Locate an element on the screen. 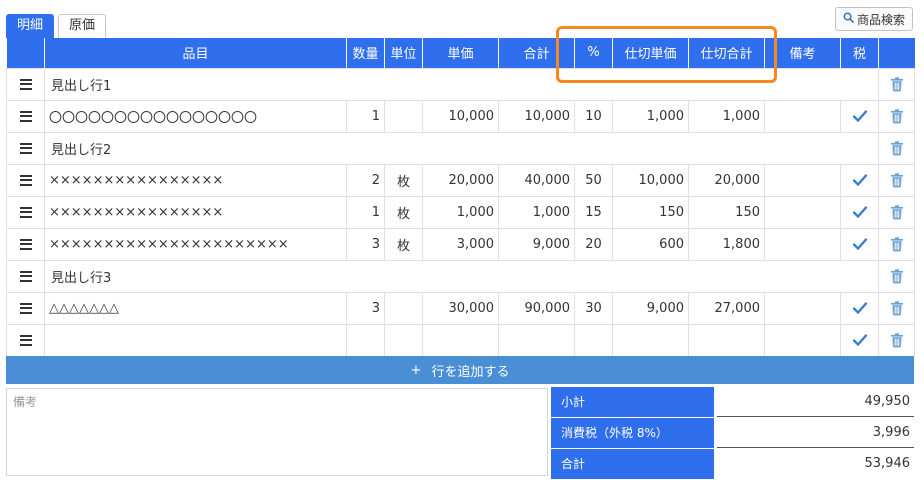 The width and height of the screenshot is (924, 480). cost-price-cell is located at coordinates (650, 340).